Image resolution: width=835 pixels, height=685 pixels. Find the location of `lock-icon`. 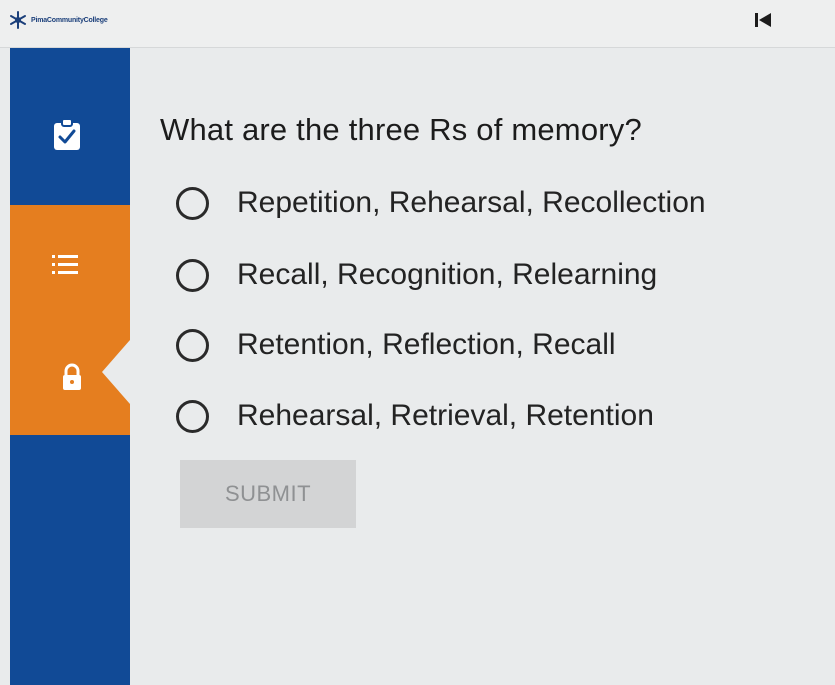

lock-icon is located at coordinates (72, 376).